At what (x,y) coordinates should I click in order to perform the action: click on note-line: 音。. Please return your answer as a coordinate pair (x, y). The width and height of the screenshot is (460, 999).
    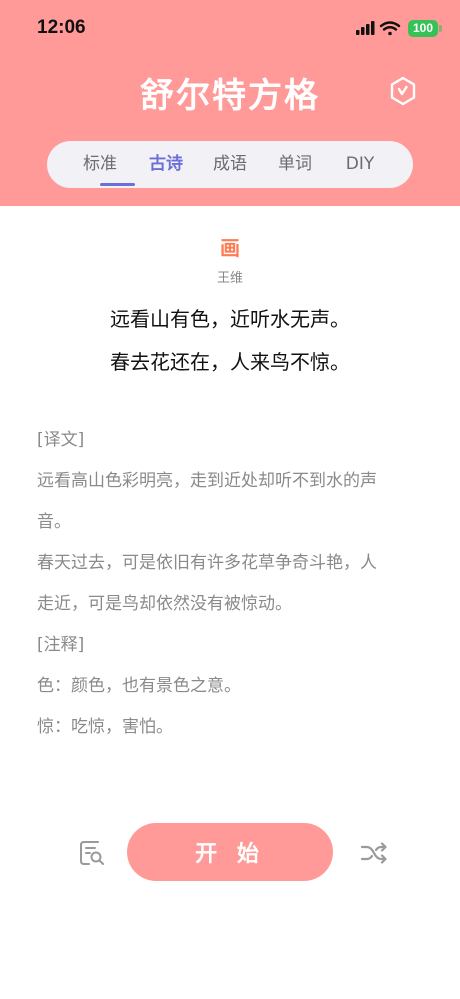
    Looking at the image, I should click on (54, 522).